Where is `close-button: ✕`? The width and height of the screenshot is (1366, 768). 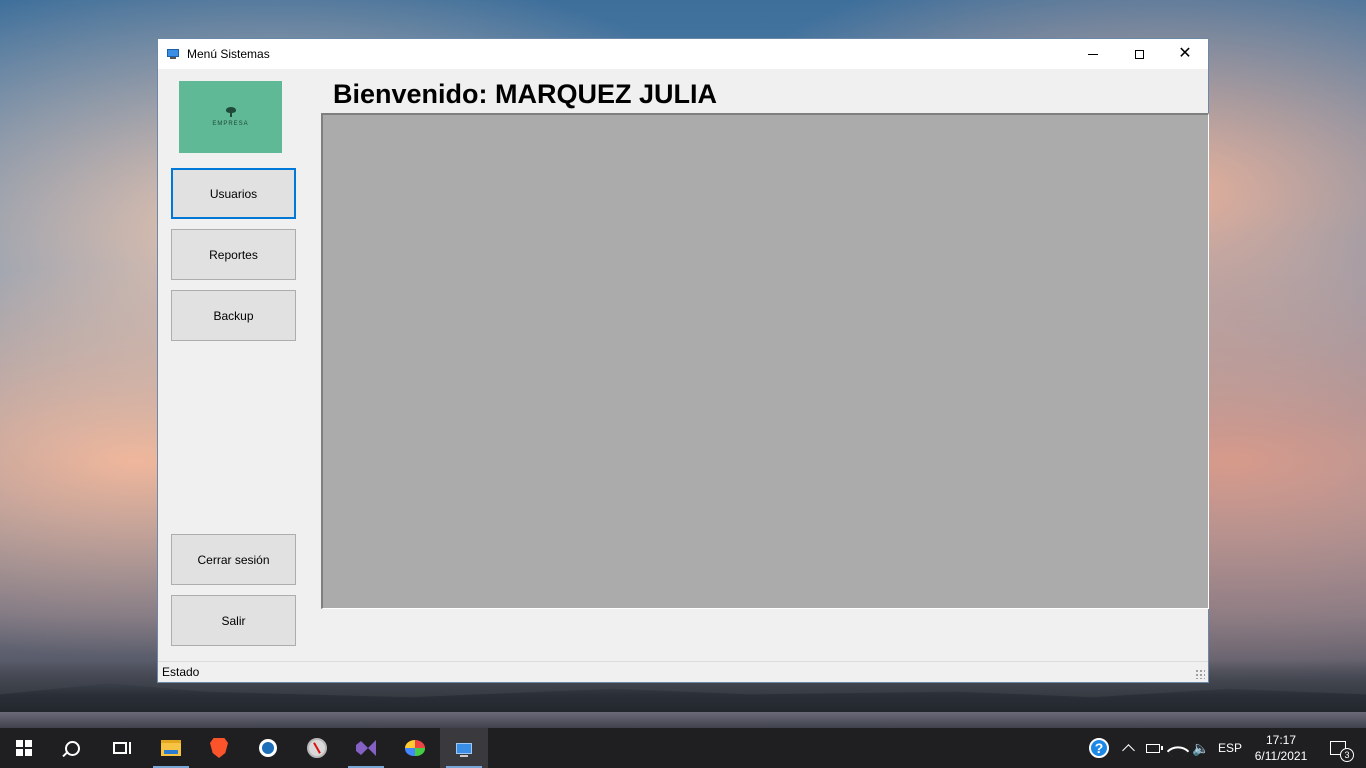 close-button: ✕ is located at coordinates (1185, 54).